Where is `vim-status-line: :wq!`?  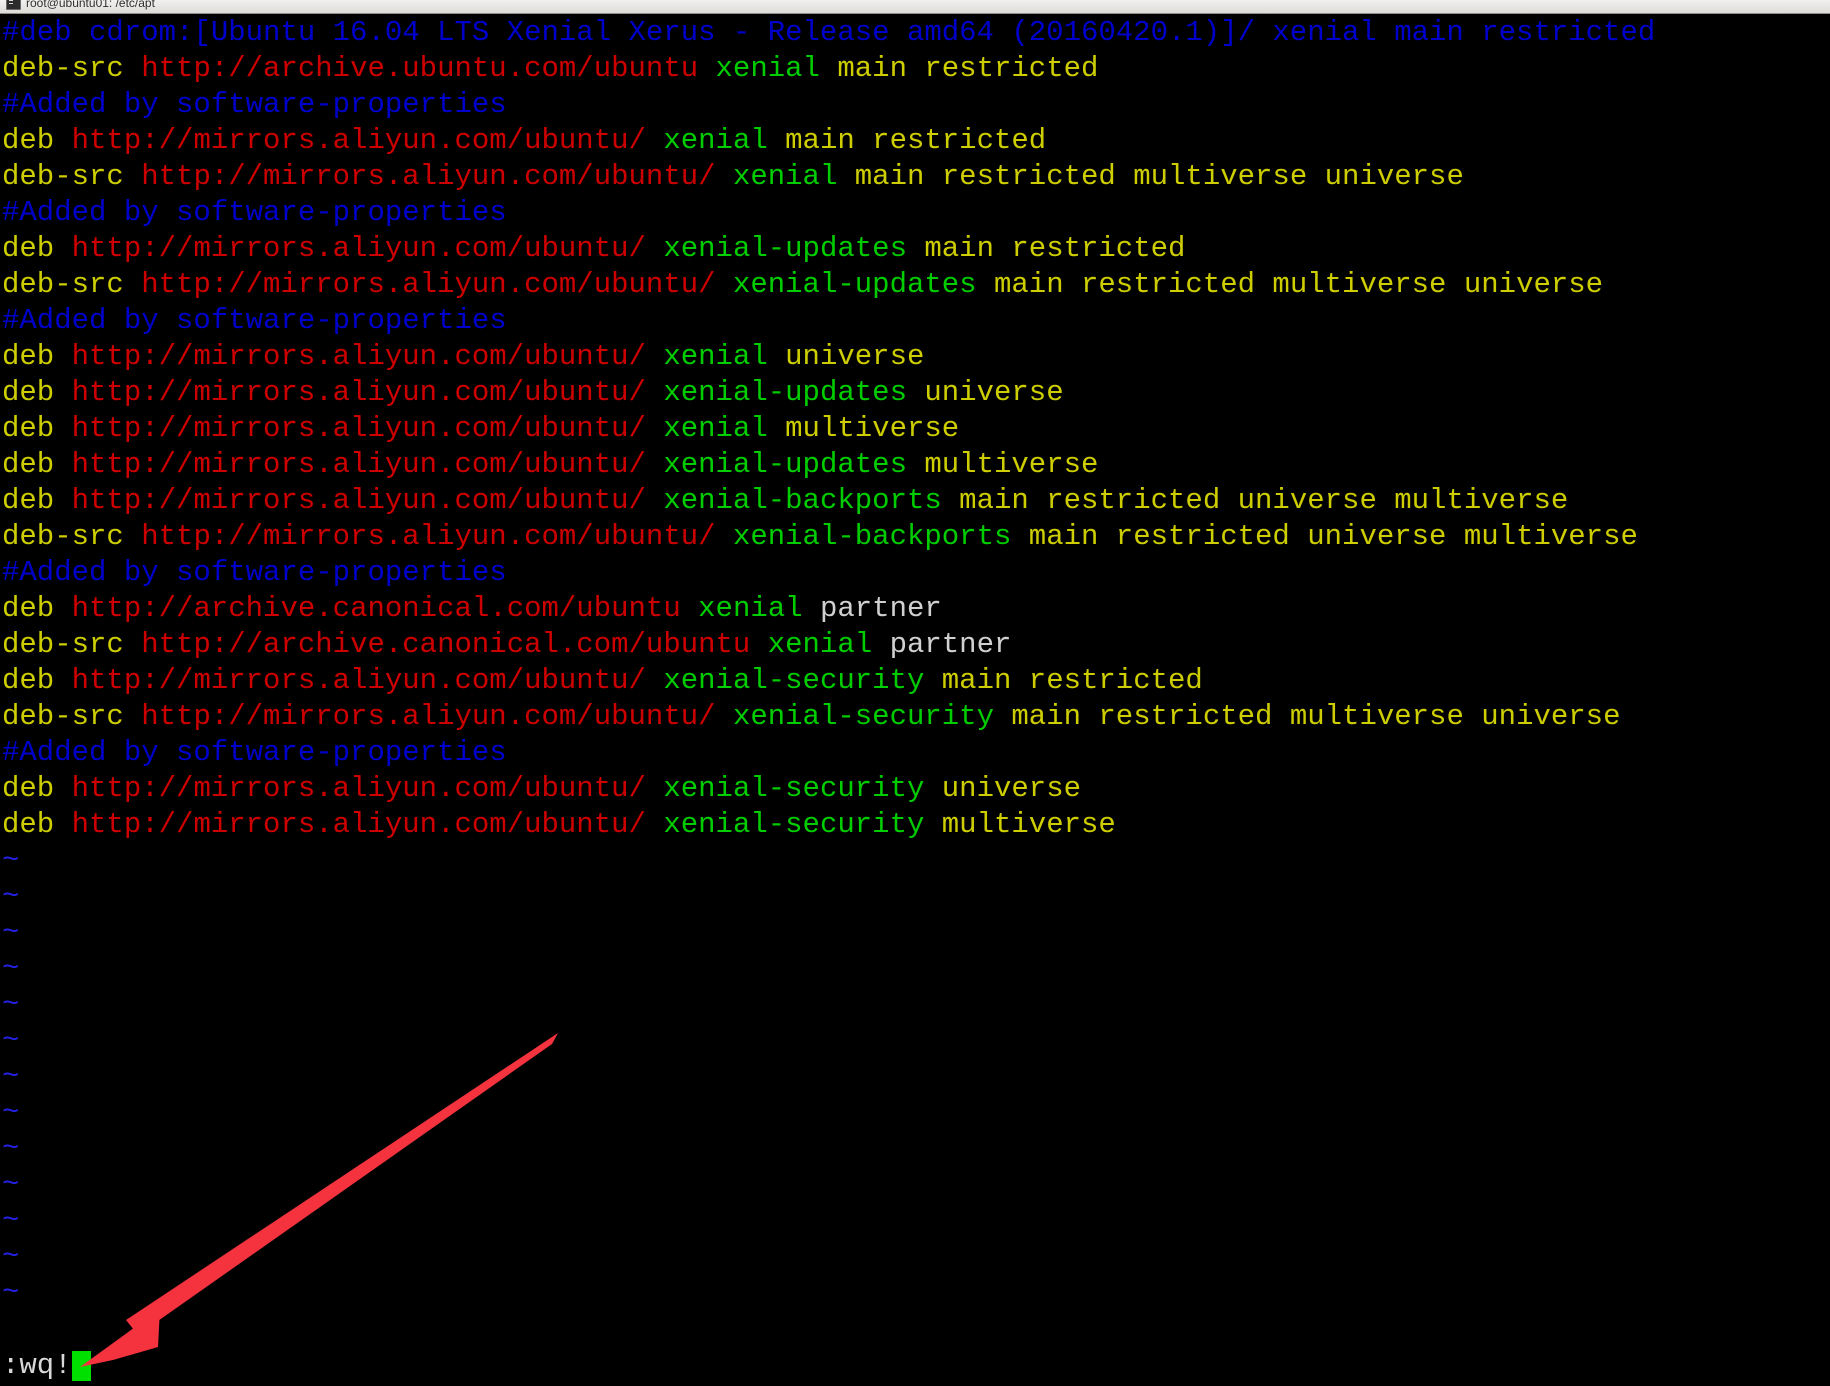 vim-status-line: :wq! is located at coordinates (915, 1366).